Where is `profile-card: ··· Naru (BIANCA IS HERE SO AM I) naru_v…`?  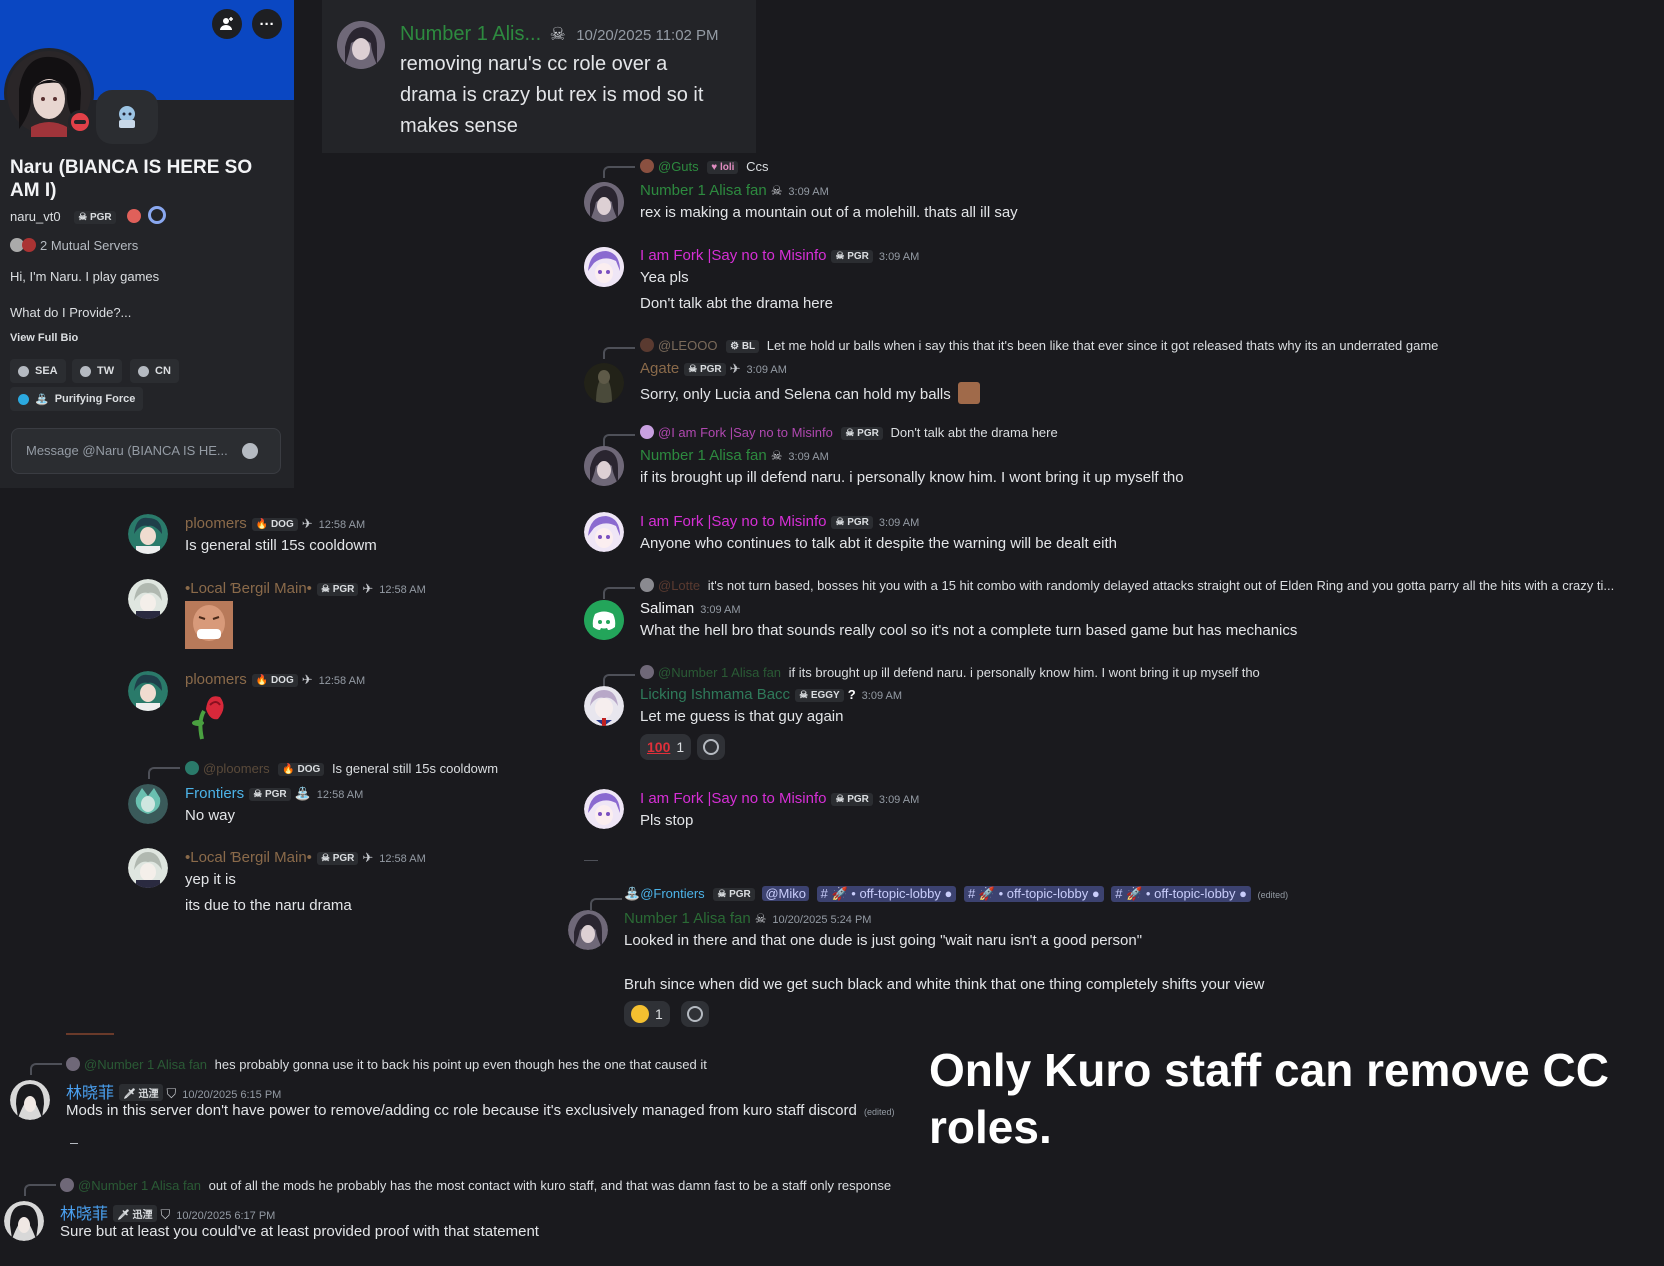
profile-card: ··· Naru (BIANCA IS HERE SO AM I) naru_v… is located at coordinates (147, 244).